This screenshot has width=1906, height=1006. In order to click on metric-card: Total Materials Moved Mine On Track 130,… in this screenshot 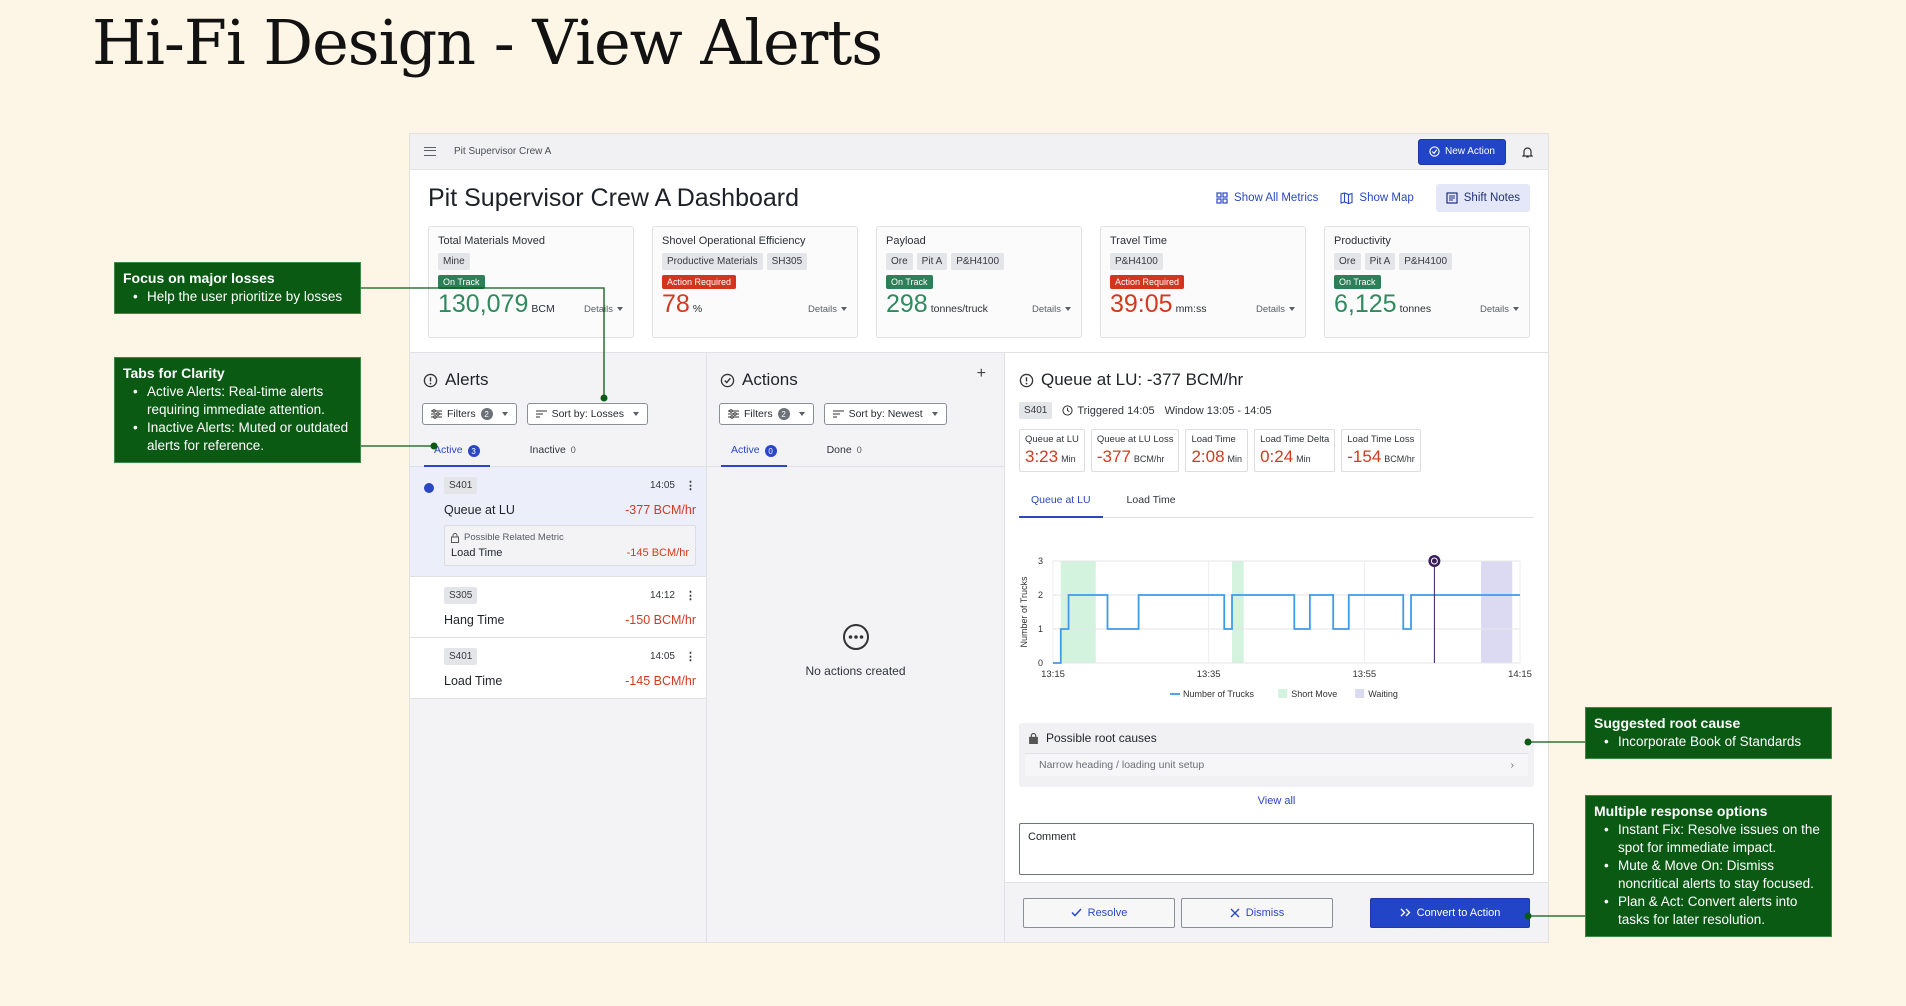, I will do `click(531, 282)`.